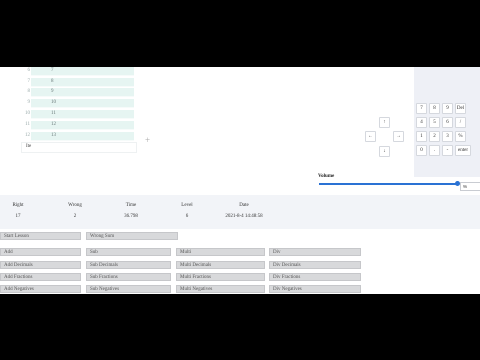 The width and height of the screenshot is (480, 360). What do you see at coordinates (447, 108) in the screenshot?
I see `key-9: 9` at bounding box center [447, 108].